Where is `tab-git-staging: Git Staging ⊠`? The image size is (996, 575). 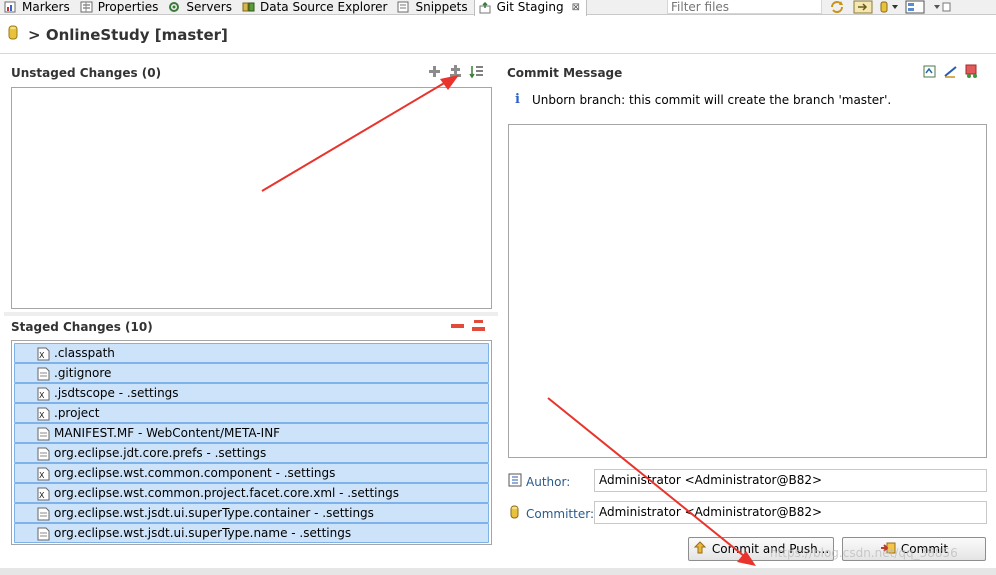
tab-git-staging: Git Staging ⊠ is located at coordinates (530, 8).